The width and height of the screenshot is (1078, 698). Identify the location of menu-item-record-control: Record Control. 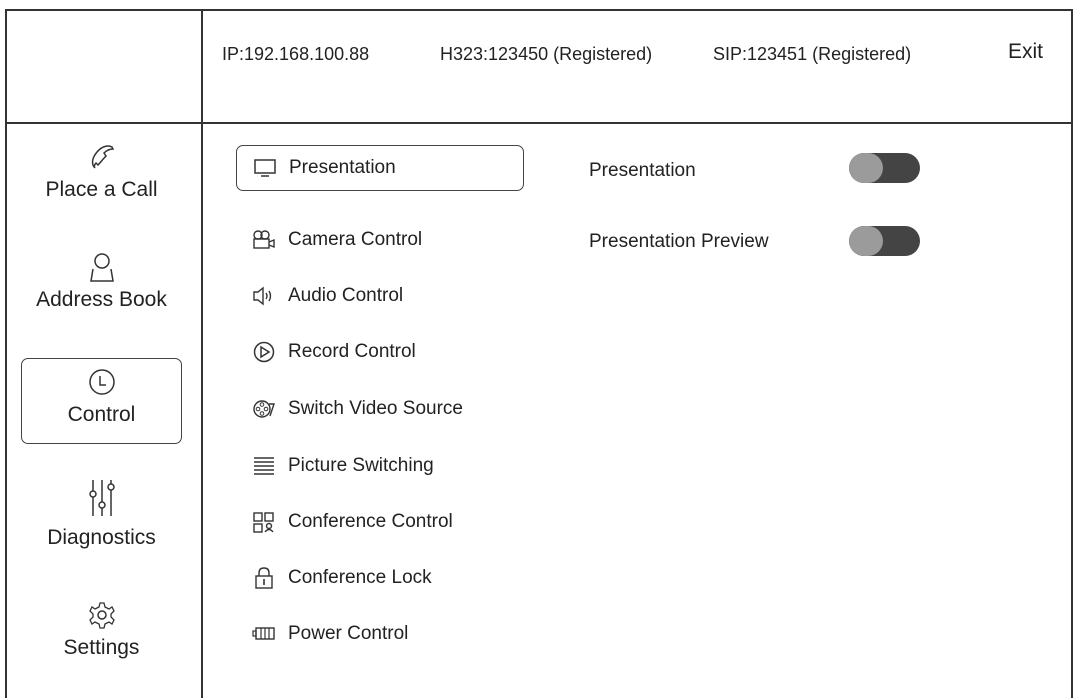
(334, 352).